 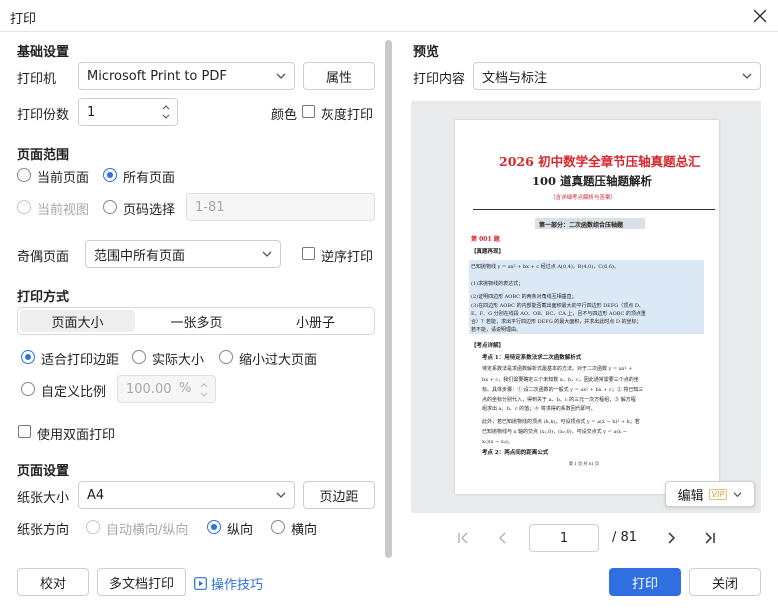 What do you see at coordinates (53, 582) in the screenshot?
I see `proofread-button: 校对` at bounding box center [53, 582].